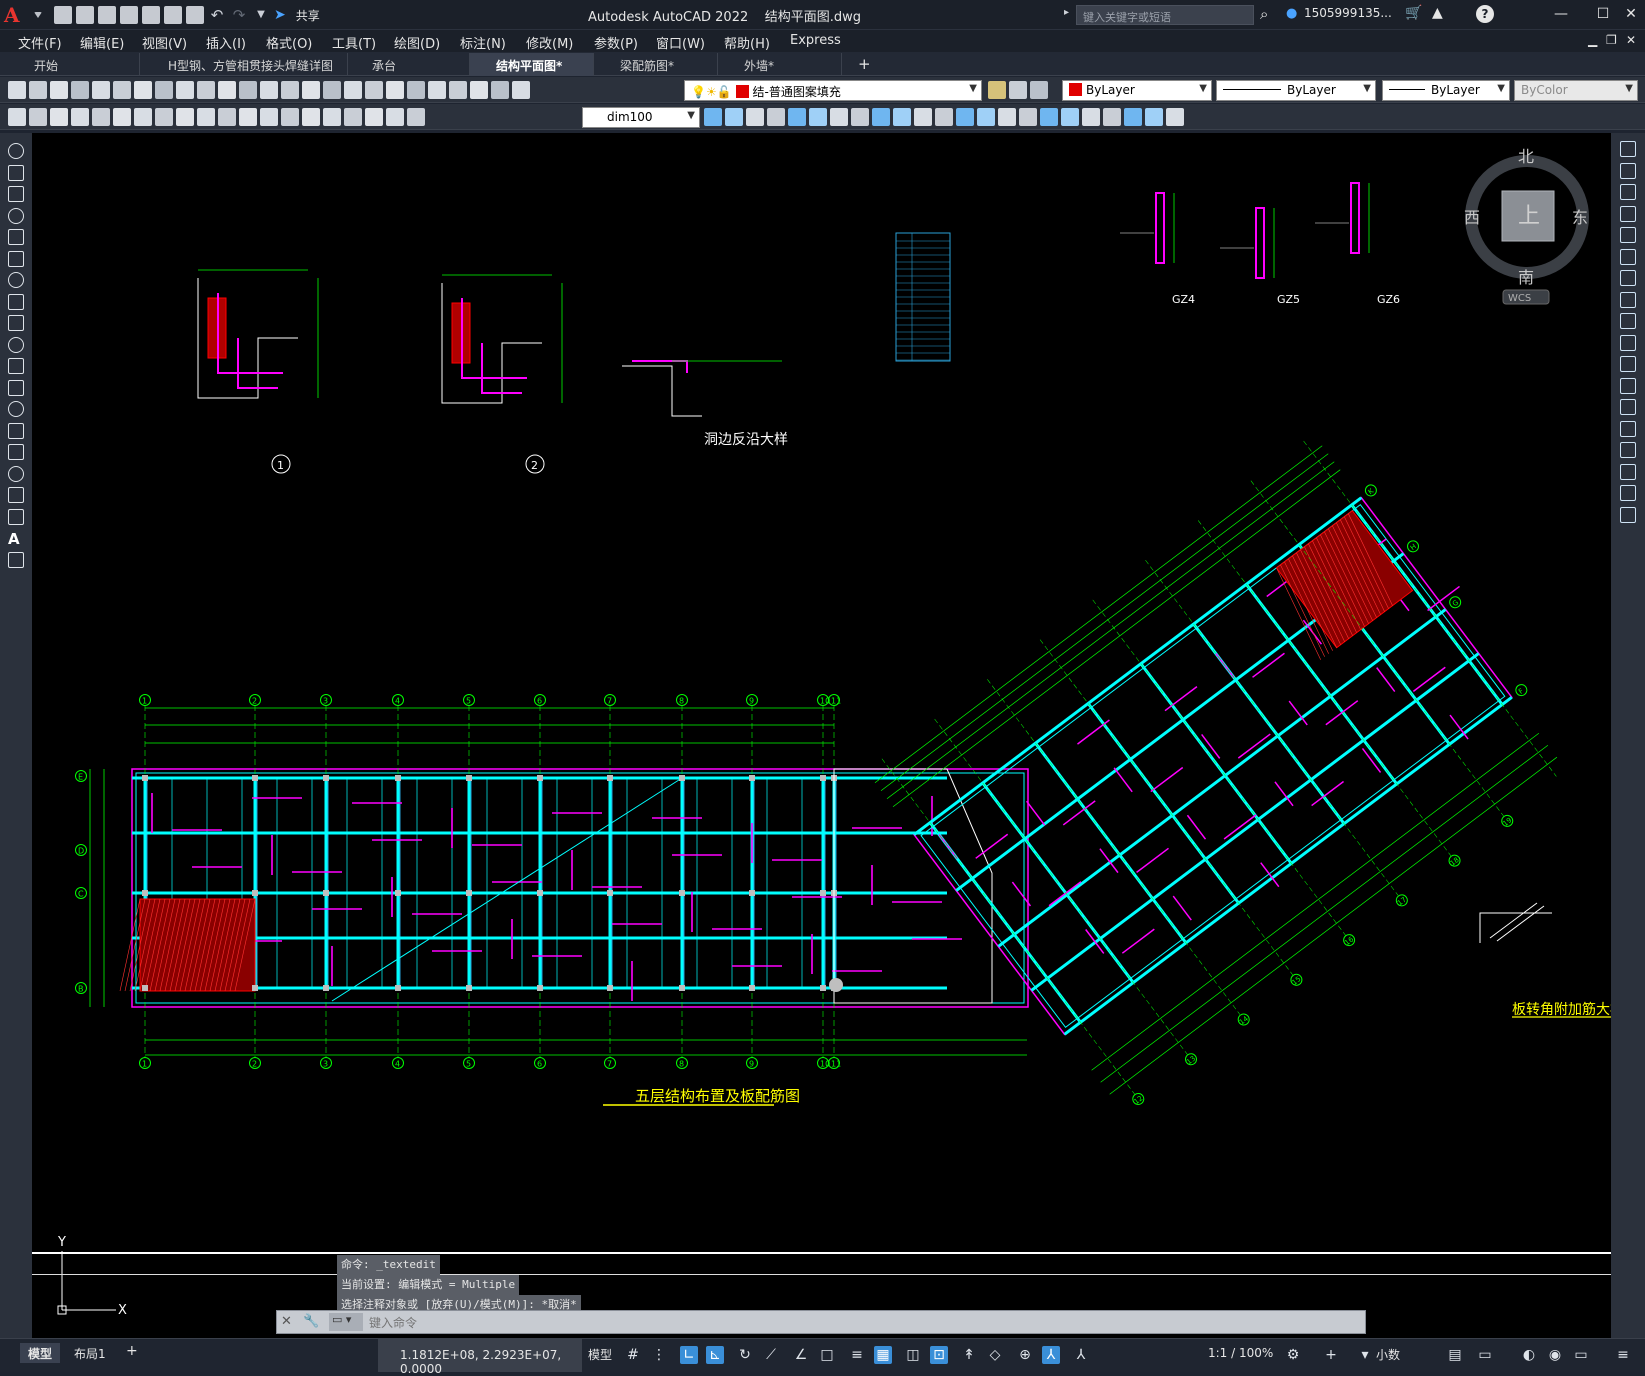  What do you see at coordinates (122, 117) in the screenshot?
I see `jogged-icon` at bounding box center [122, 117].